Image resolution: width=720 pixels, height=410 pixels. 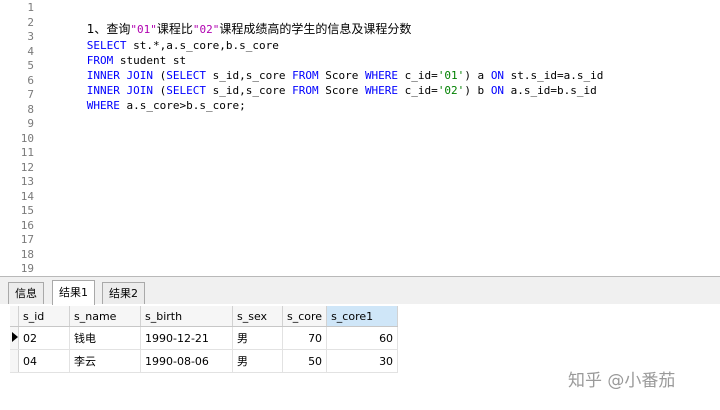 What do you see at coordinates (27, 152) in the screenshot?
I see `line-number: 11` at bounding box center [27, 152].